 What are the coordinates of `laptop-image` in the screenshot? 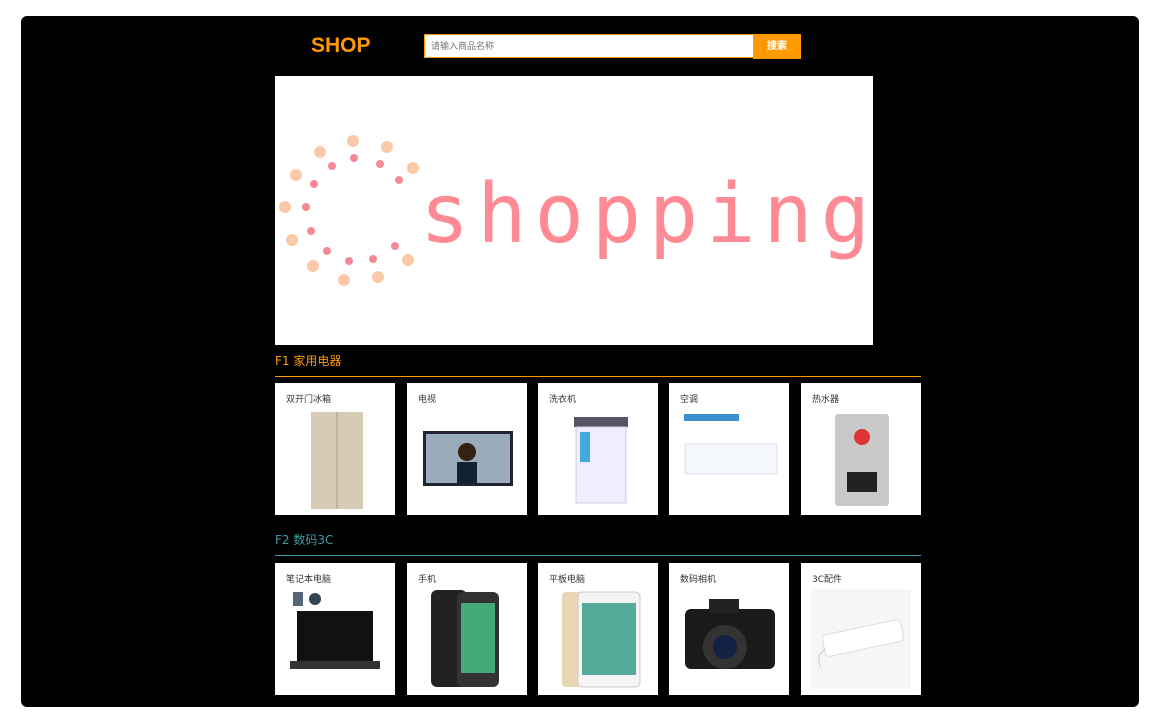 It's located at (335, 630).